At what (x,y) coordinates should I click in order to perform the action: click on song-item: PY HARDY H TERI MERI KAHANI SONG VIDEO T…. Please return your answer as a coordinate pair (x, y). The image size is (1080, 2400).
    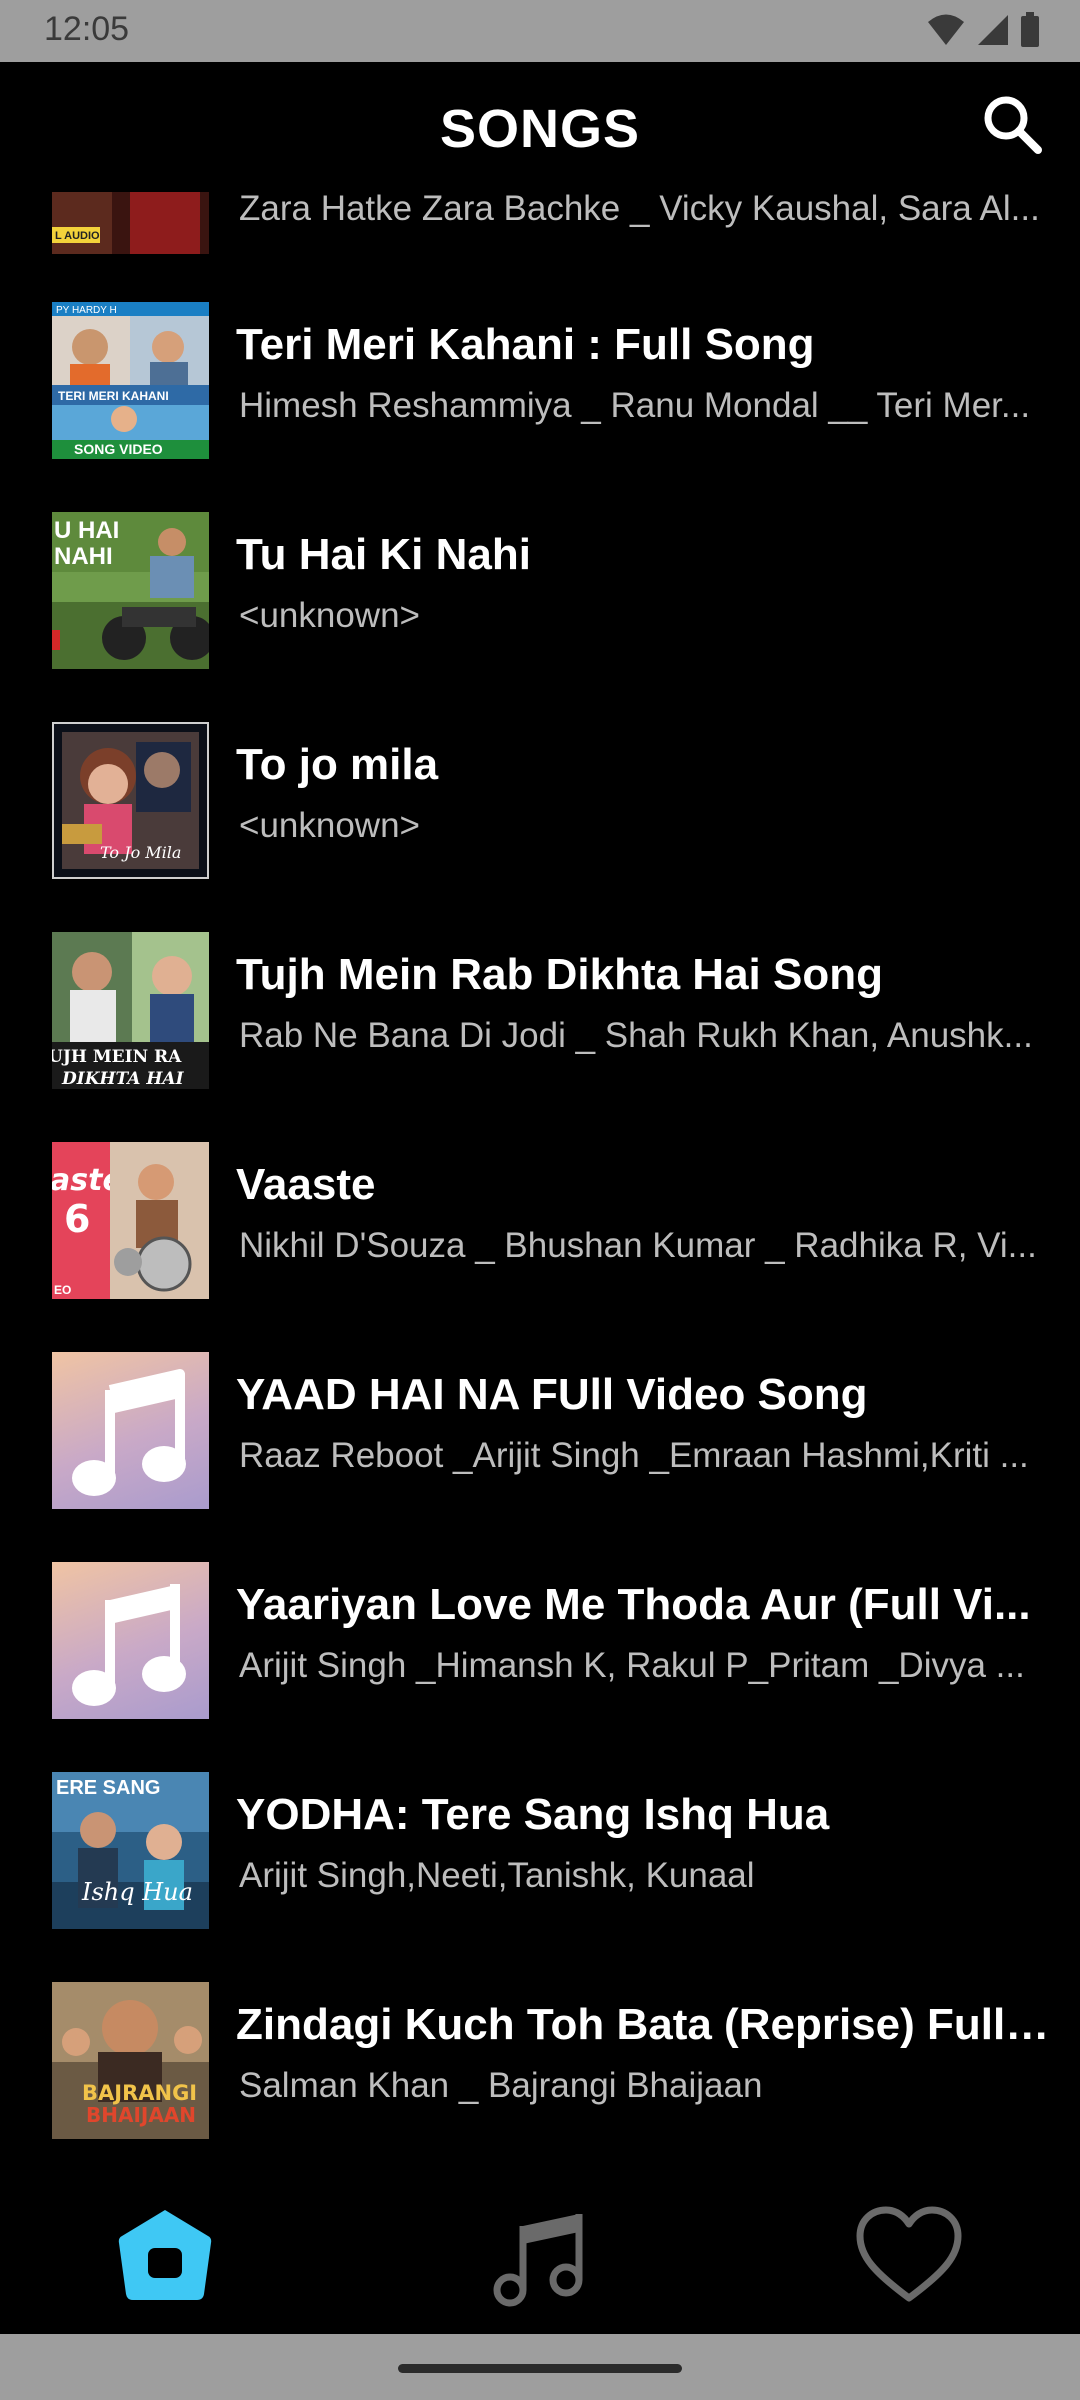
    Looking at the image, I should click on (540, 395).